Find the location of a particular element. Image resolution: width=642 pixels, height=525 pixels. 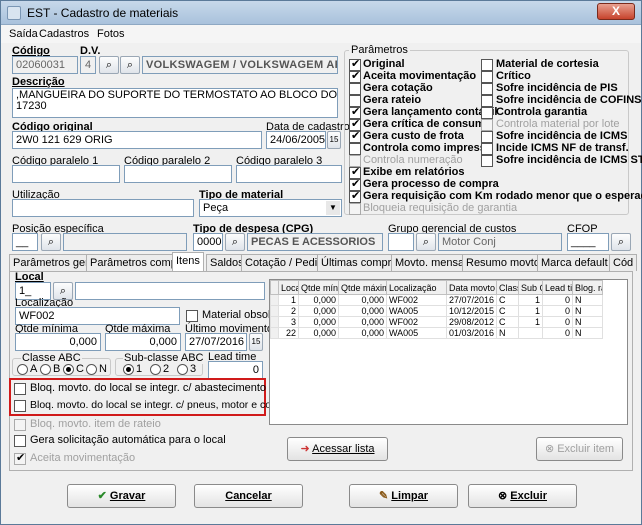

table-cell is located at coordinates (531, 333).